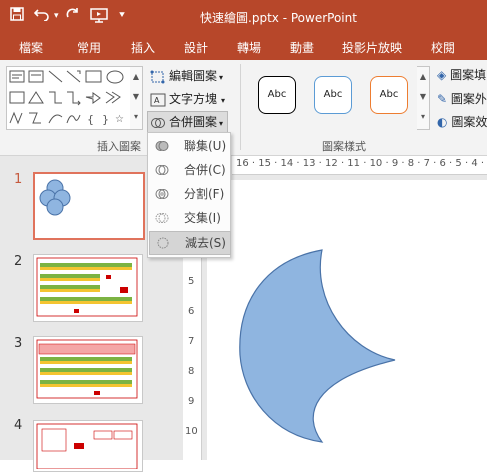 The width and height of the screenshot is (487, 472). I want to click on menu-item-union: 聯集(U), so click(189, 146).